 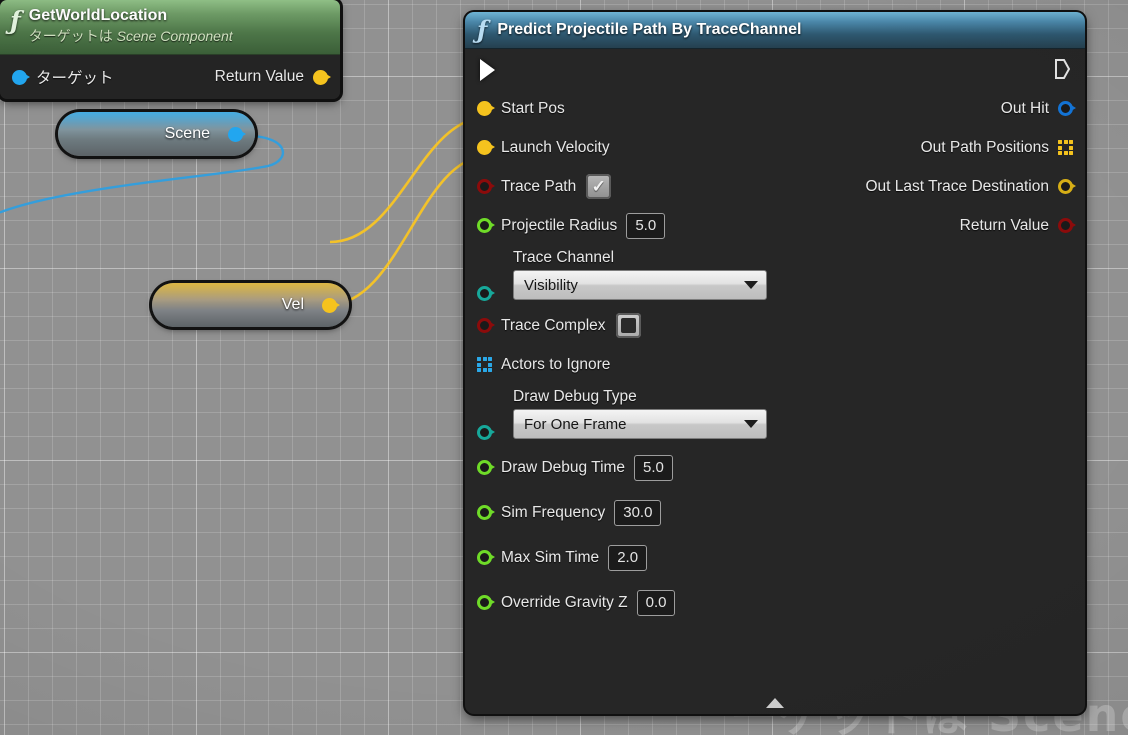 I want to click on draw-debug-time-input: 5.0, so click(x=653, y=467).